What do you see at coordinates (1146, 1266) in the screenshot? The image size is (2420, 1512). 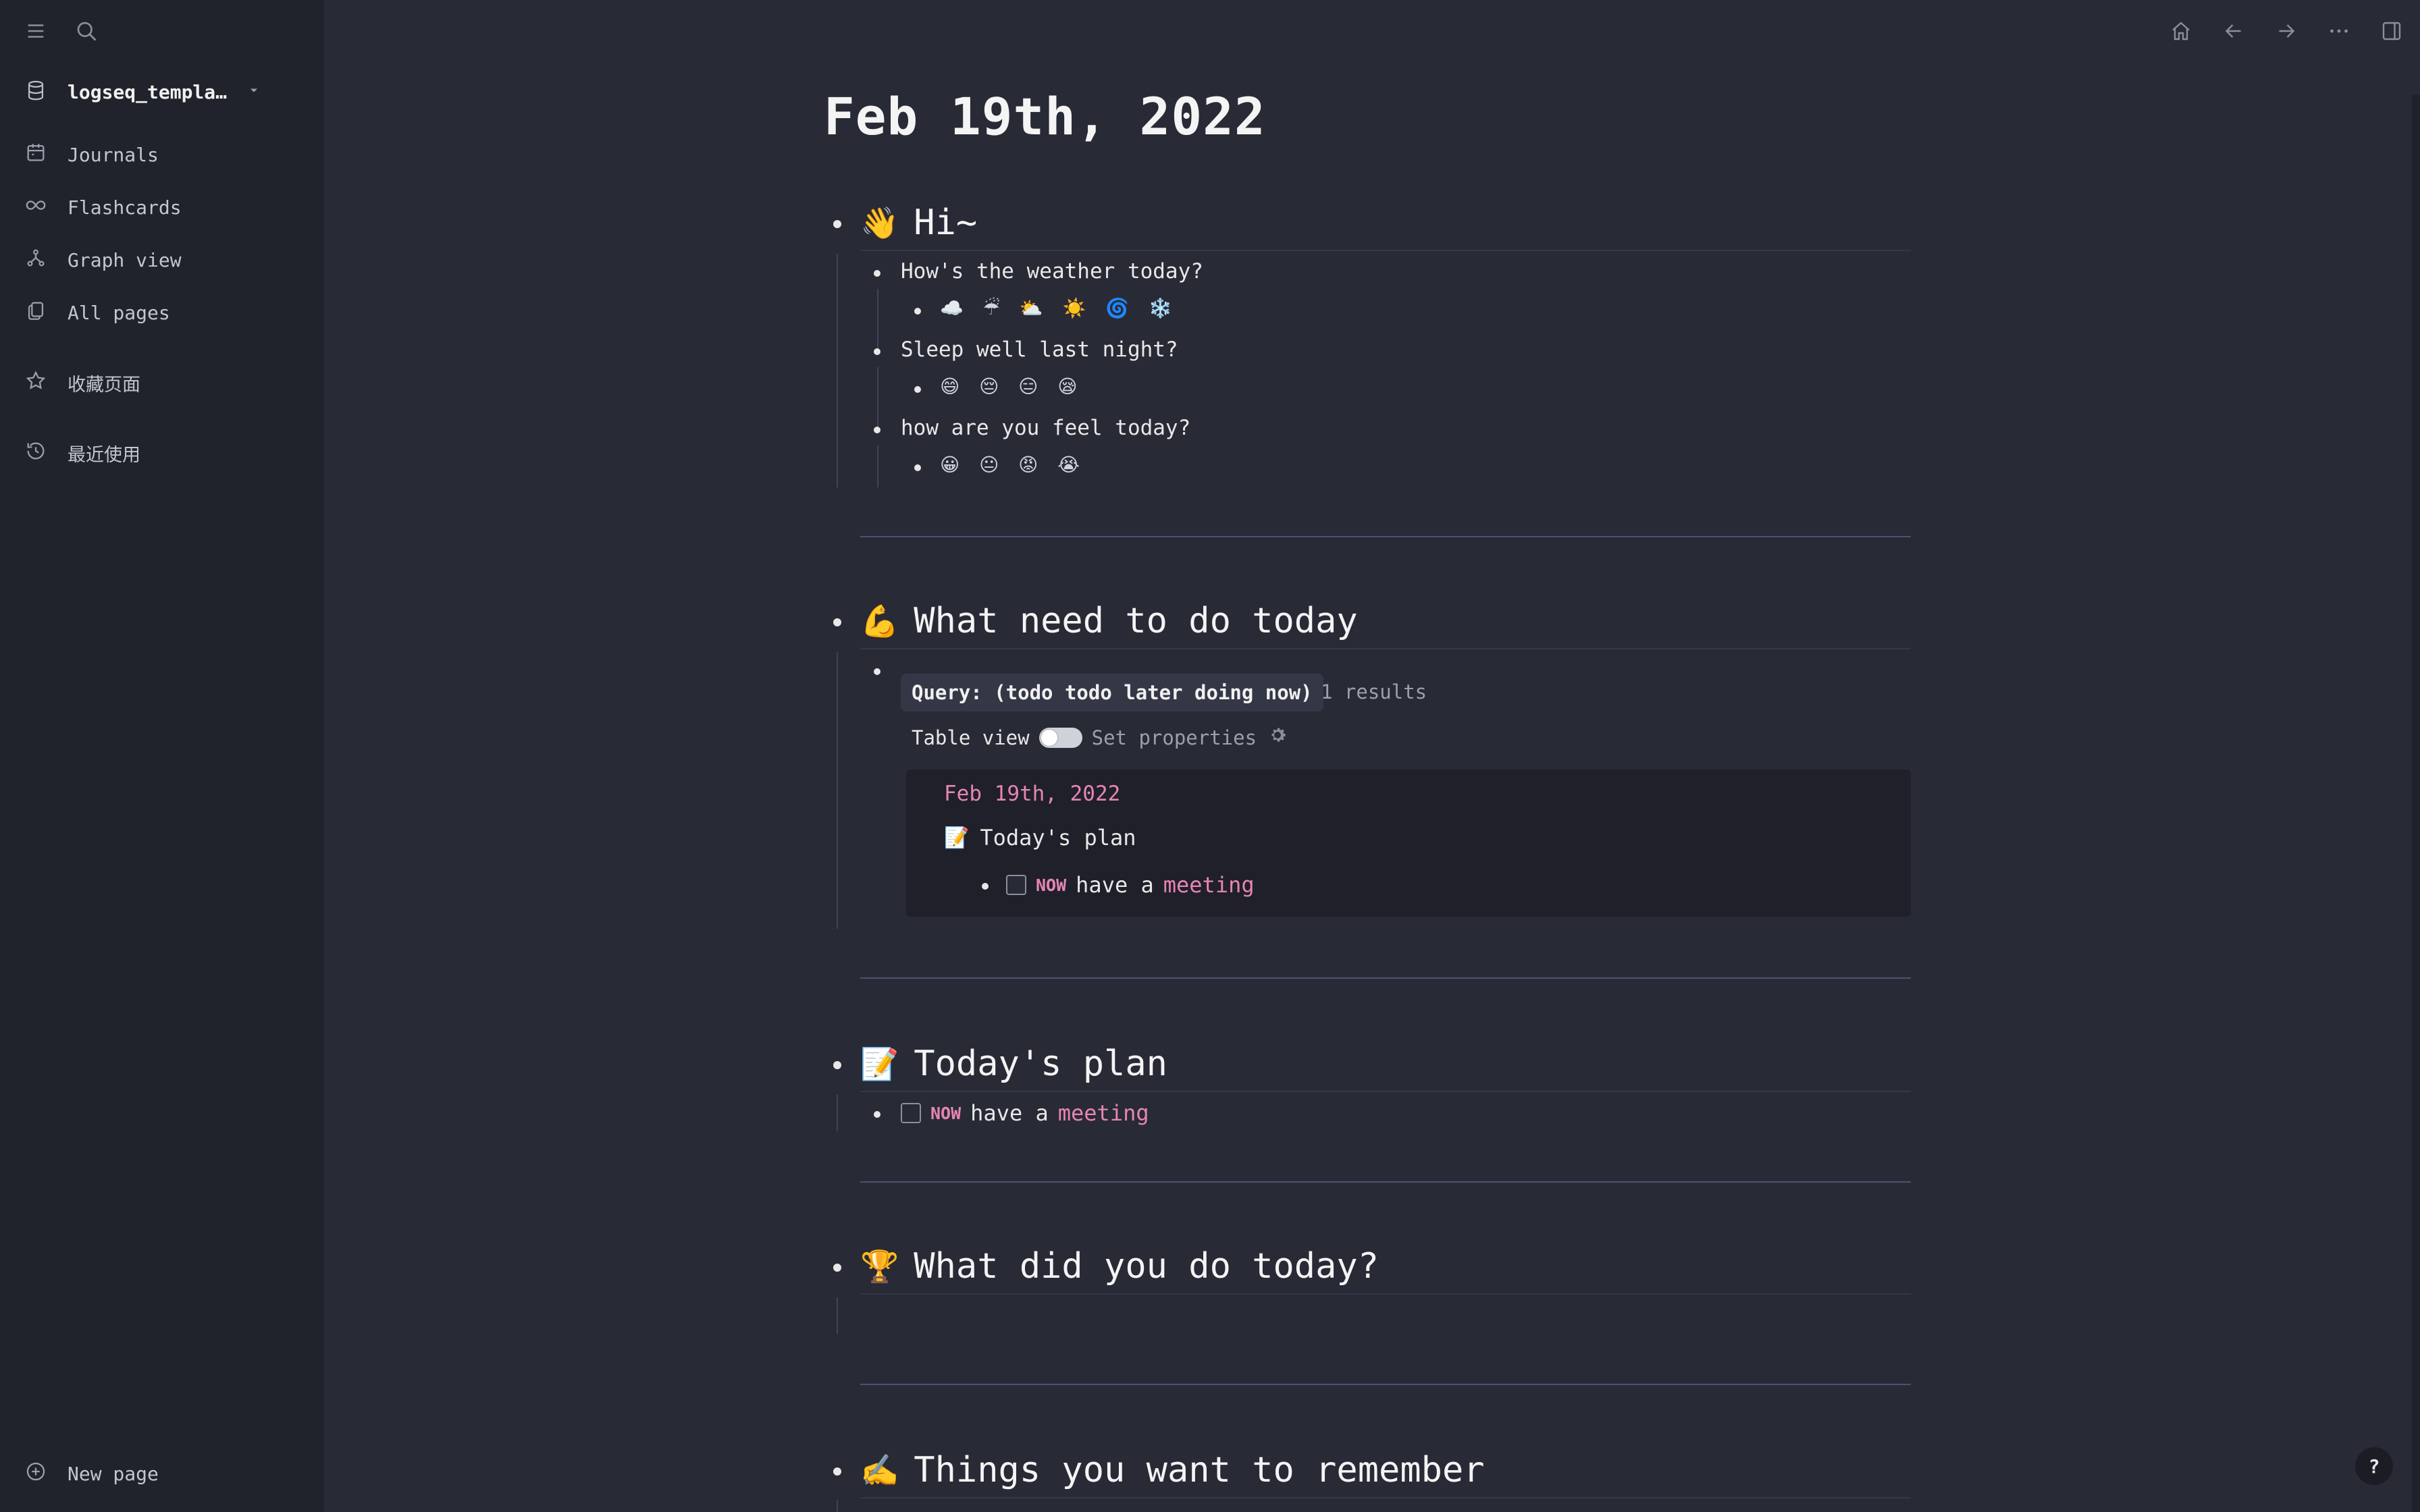 I see `heading-text: What did you do today?` at bounding box center [1146, 1266].